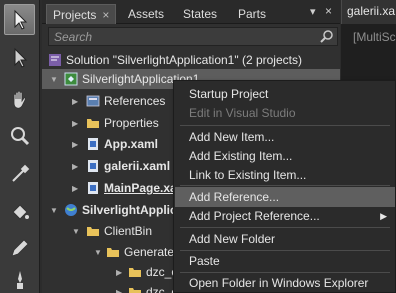 The width and height of the screenshot is (396, 293). I want to click on tree-label: ClientBin, so click(128, 231).